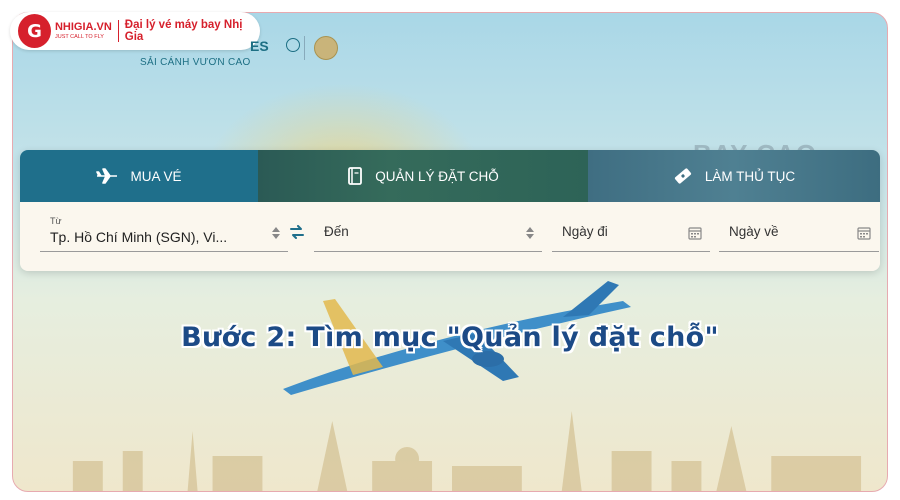 This screenshot has width=900, height=500. What do you see at coordinates (750, 176) in the screenshot?
I see `tab-label: LÀM THỦ TỤC` at bounding box center [750, 176].